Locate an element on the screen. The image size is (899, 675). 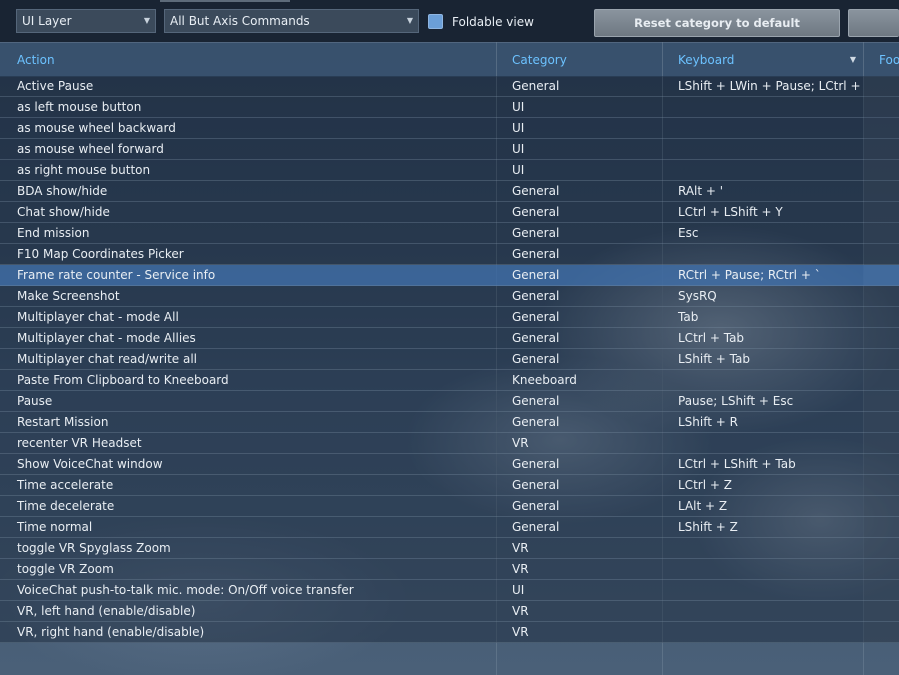
table-row: F10 Map Coordinates Picker General is located at coordinates (449, 254).